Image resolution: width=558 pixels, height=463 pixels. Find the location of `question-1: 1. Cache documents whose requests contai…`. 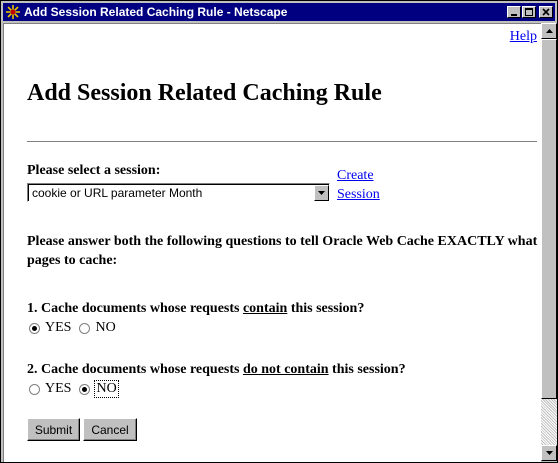

question-1: 1. Cache documents whose requests contai… is located at coordinates (195, 309).